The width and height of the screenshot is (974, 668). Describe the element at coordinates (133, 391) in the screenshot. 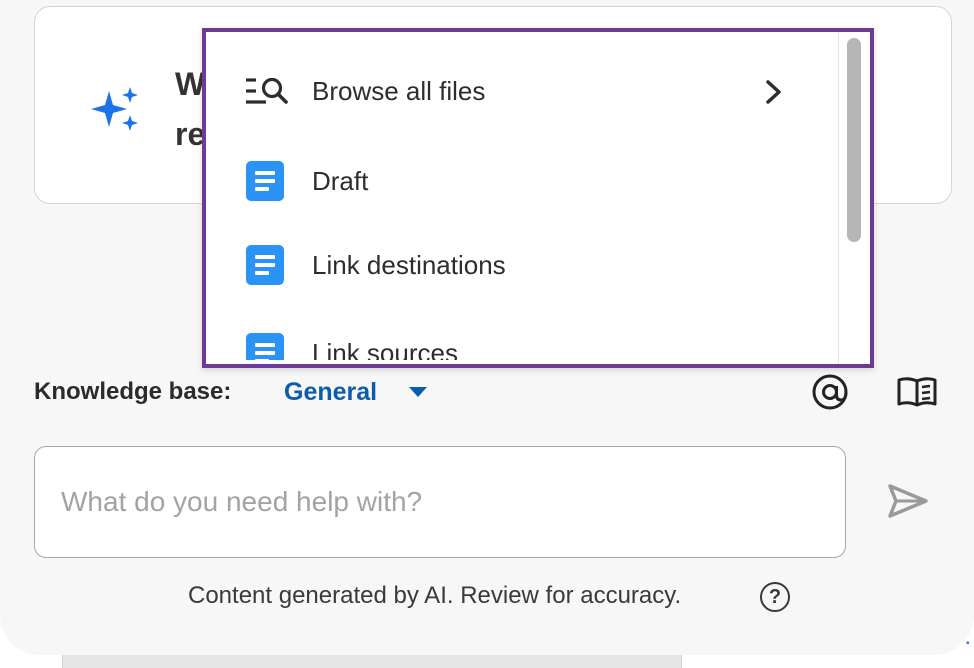

I see `knowledge-base-label: Knowledge base:` at that location.